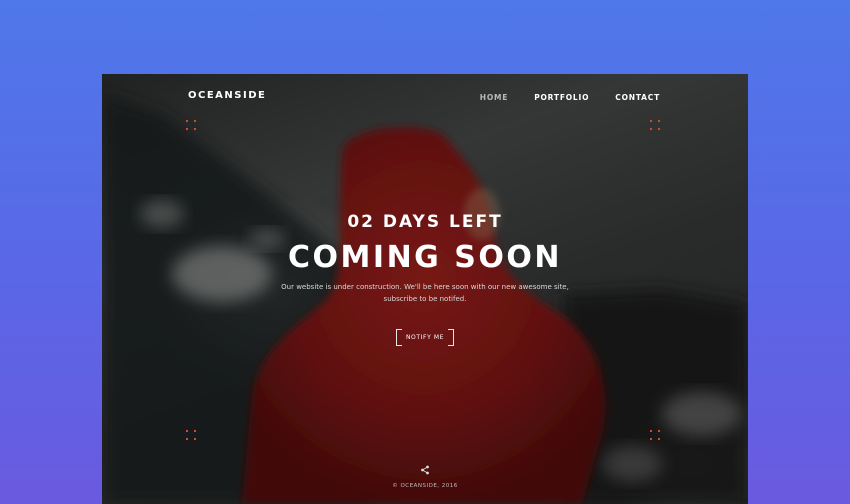  I want to click on notify-me-button: NOTIFY ME, so click(425, 337).